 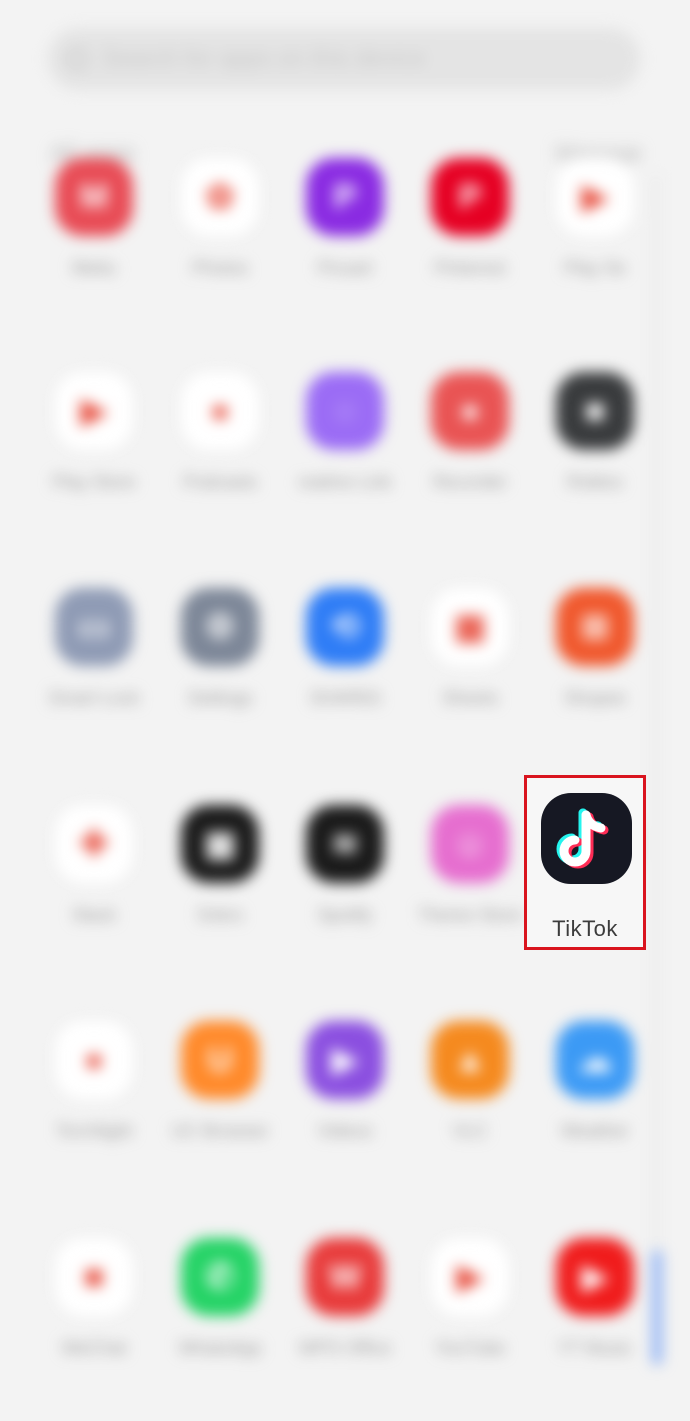 I want to click on app-label: Recorder, so click(x=470, y=482).